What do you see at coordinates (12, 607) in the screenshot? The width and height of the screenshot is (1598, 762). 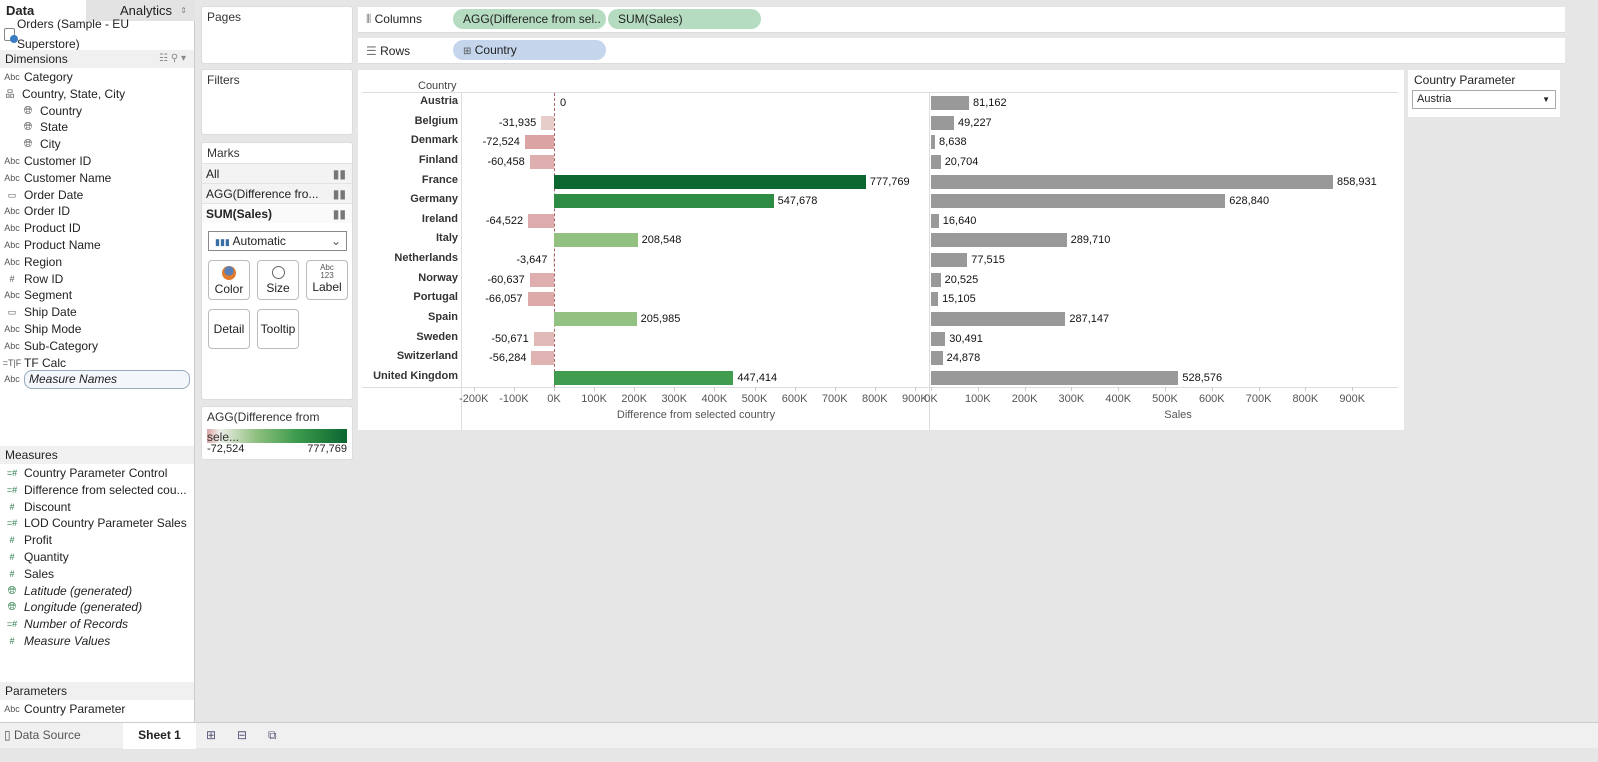 I see `globe-icon: 🌐︎` at bounding box center [12, 607].